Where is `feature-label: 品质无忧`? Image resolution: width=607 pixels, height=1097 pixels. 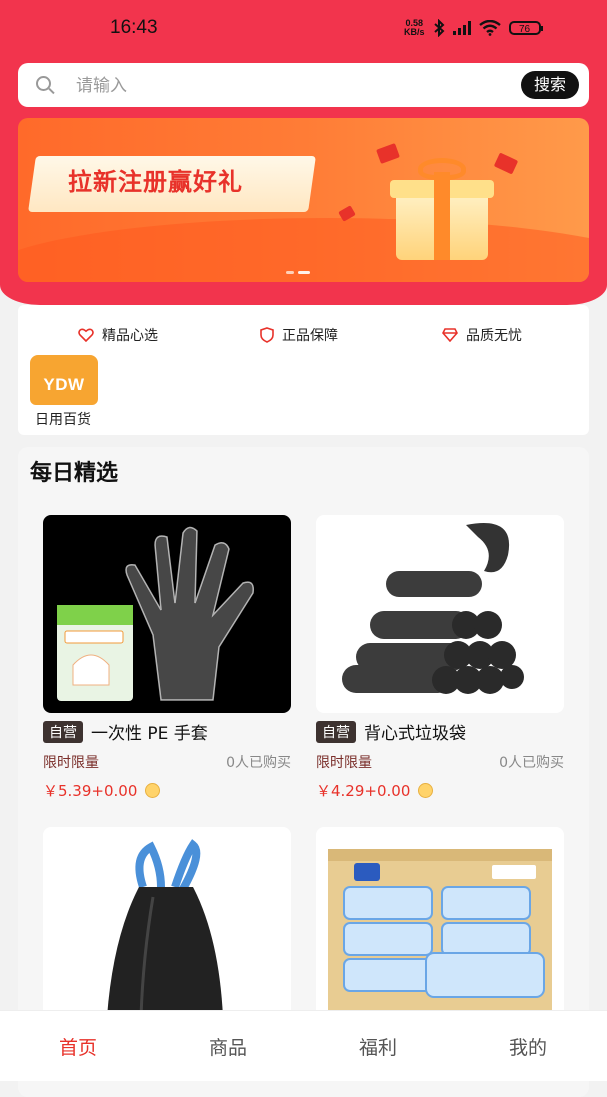
feature-label: 品质无忧 is located at coordinates (494, 336).